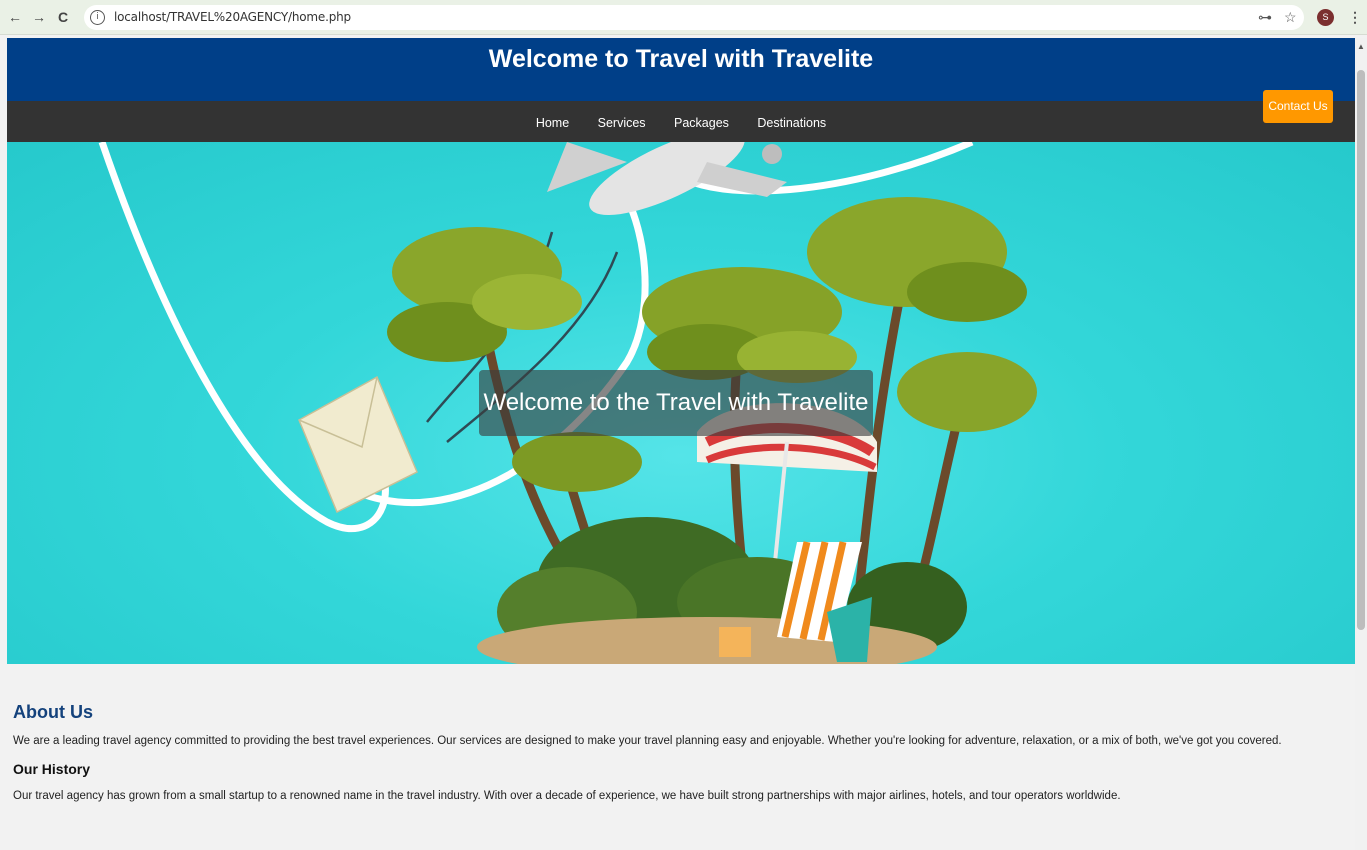 This screenshot has width=1367, height=850. Describe the element at coordinates (667, 178) in the screenshot. I see `airplane-image` at that location.